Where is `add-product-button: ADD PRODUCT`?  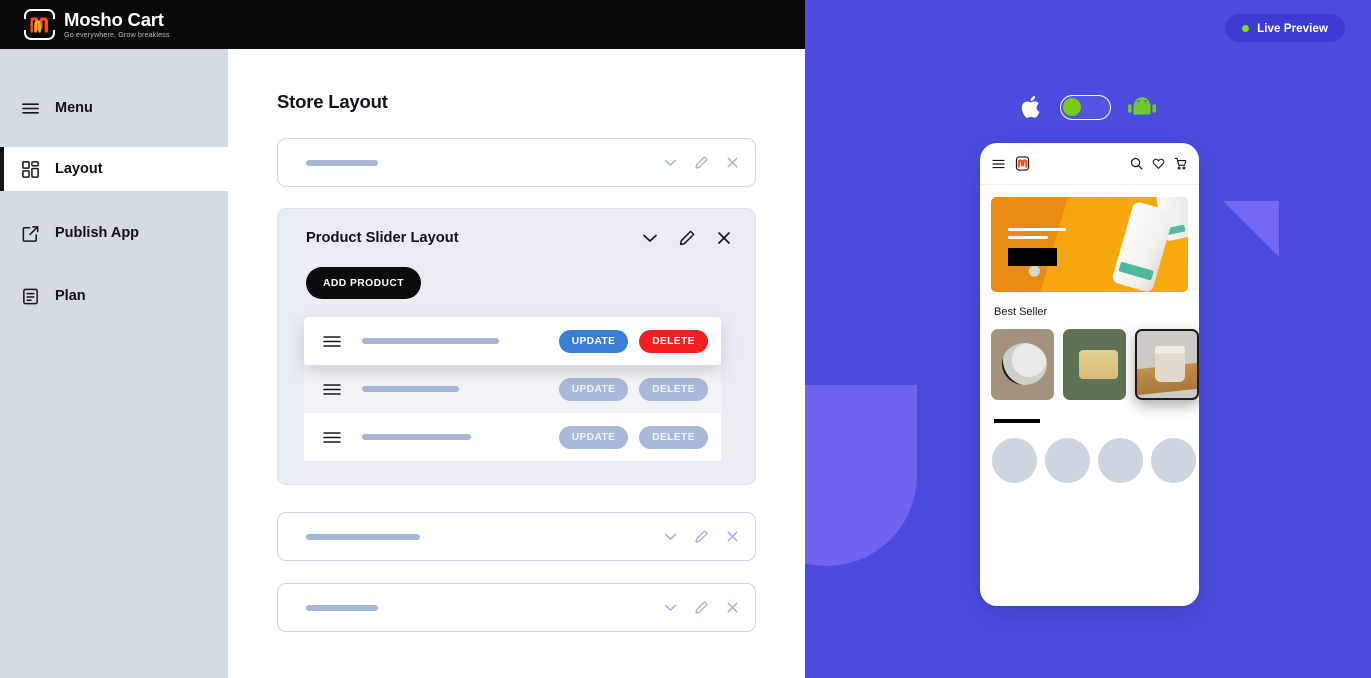 add-product-button: ADD PRODUCT is located at coordinates (364, 283).